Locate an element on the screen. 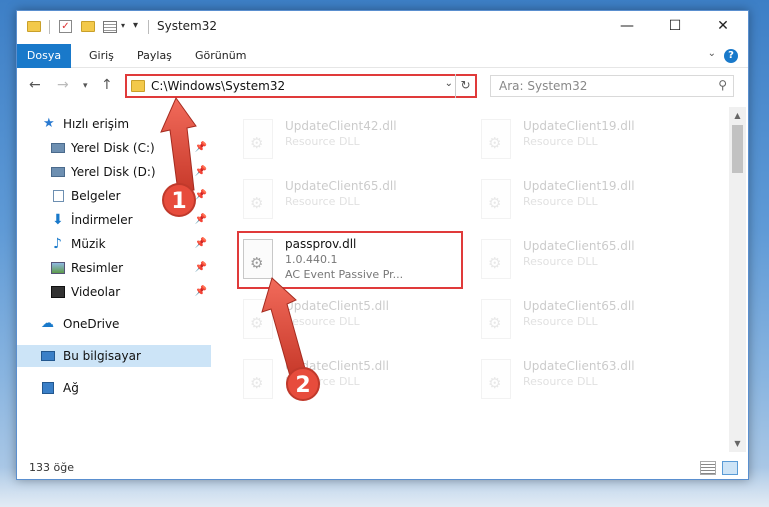  scroll-up-icon: ▲ is located at coordinates (737, 115).